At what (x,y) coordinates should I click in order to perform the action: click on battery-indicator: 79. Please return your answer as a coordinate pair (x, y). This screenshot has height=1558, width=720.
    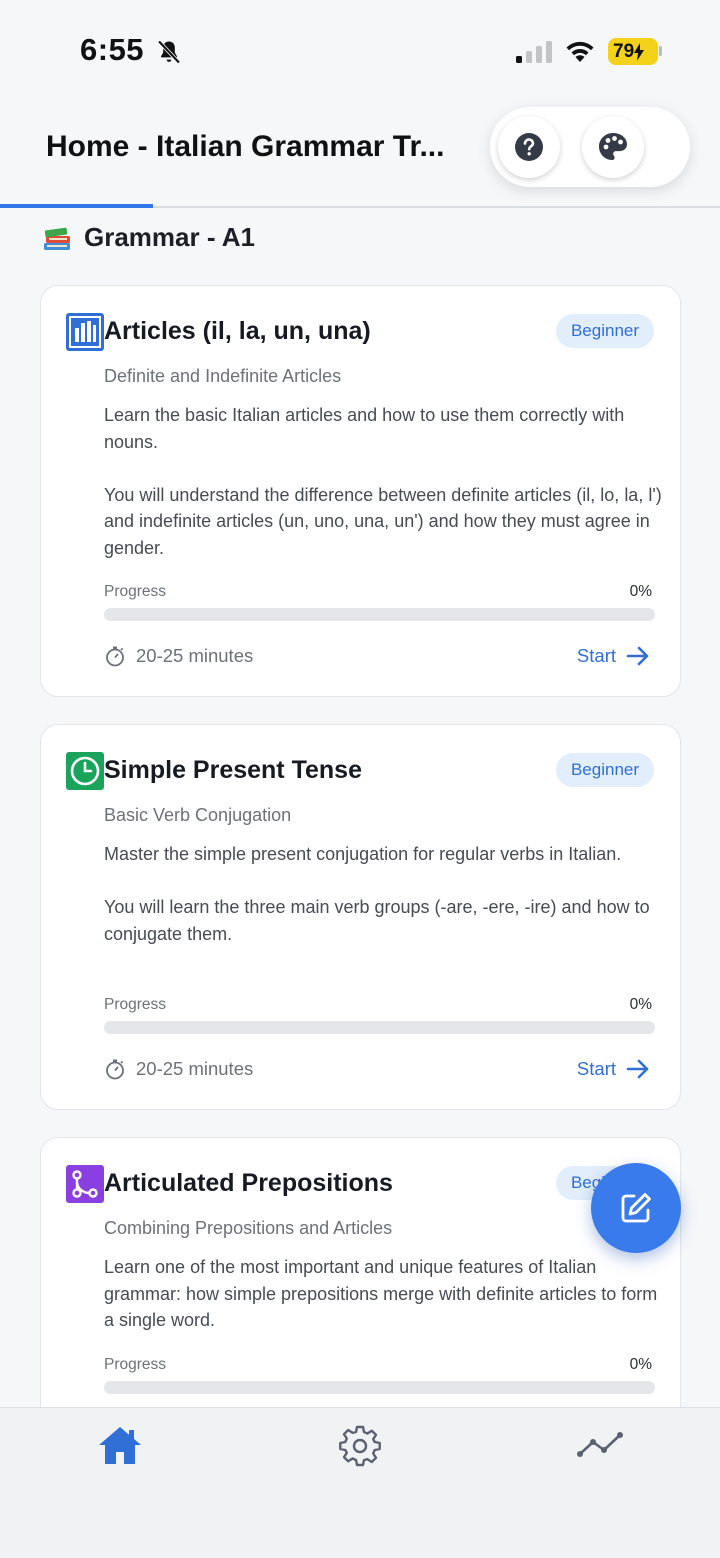
    Looking at the image, I should click on (635, 51).